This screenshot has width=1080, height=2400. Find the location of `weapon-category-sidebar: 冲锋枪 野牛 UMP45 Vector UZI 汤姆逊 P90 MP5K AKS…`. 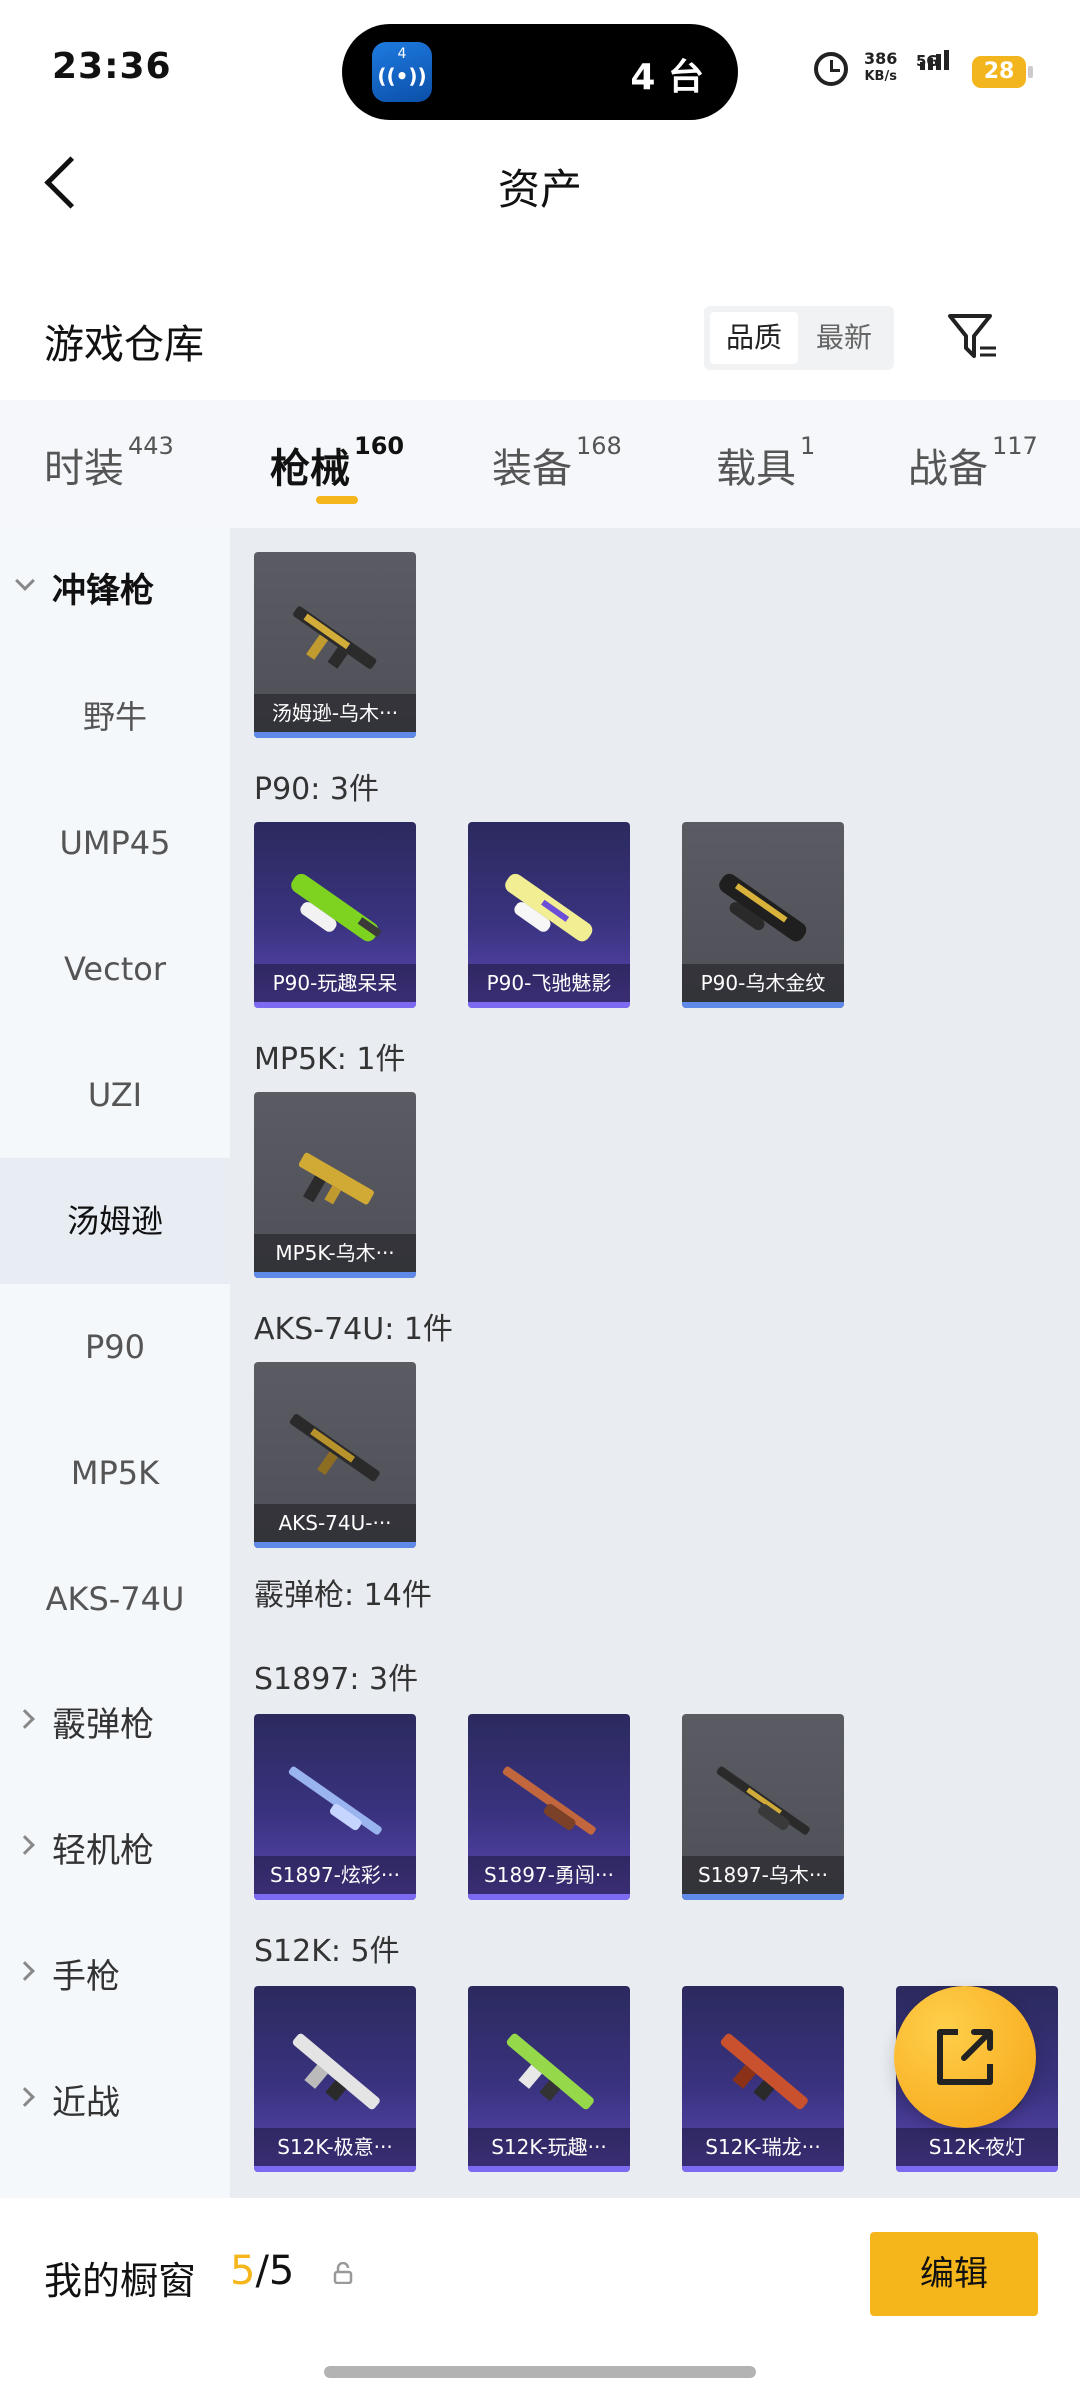

weapon-category-sidebar: 冲锋枪 野牛 UMP45 Vector UZI 汤姆逊 P90 MP5K AKS… is located at coordinates (115, 1363).